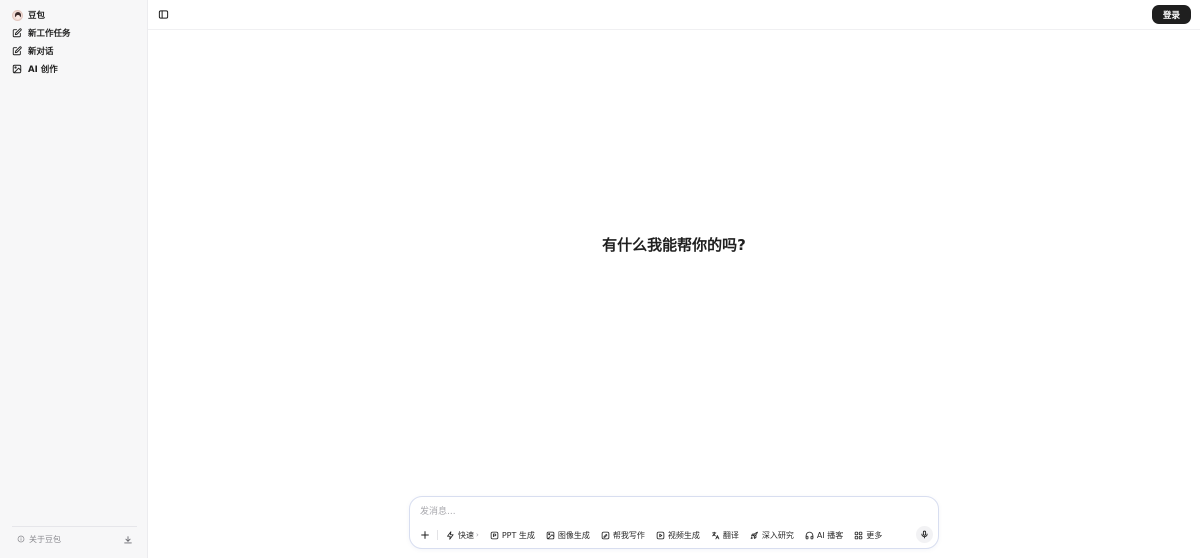 The image size is (1200, 558). Describe the element at coordinates (660, 535) in the screenshot. I see `video-icon` at that location.